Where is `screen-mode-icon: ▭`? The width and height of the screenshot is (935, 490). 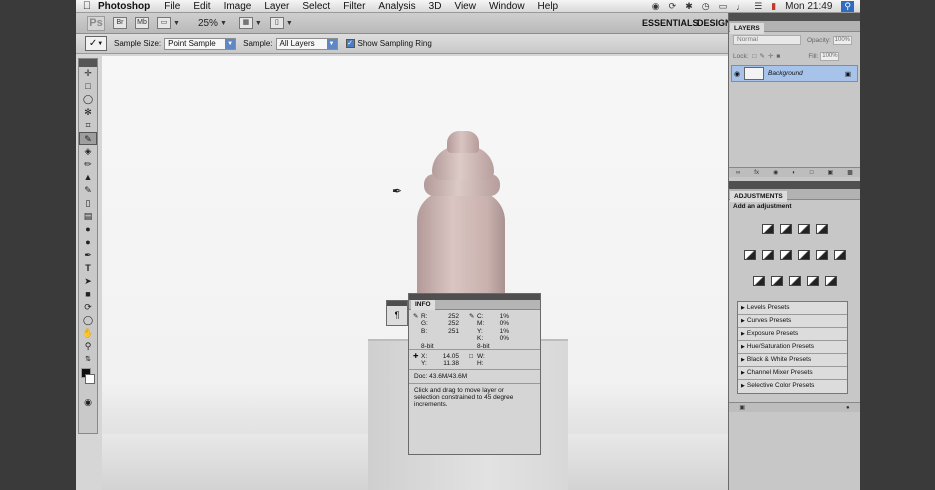 screen-mode-icon: ▭ is located at coordinates (164, 23).